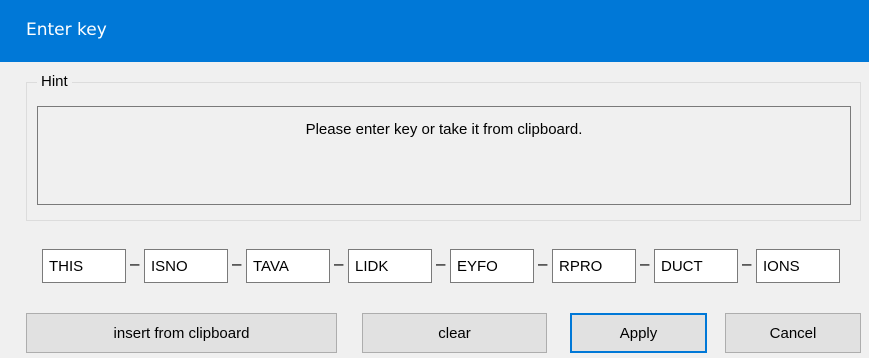 Image resolution: width=869 pixels, height=358 pixels. What do you see at coordinates (181, 333) in the screenshot?
I see `insert-from-clipboard-button: insert from clipboard` at bounding box center [181, 333].